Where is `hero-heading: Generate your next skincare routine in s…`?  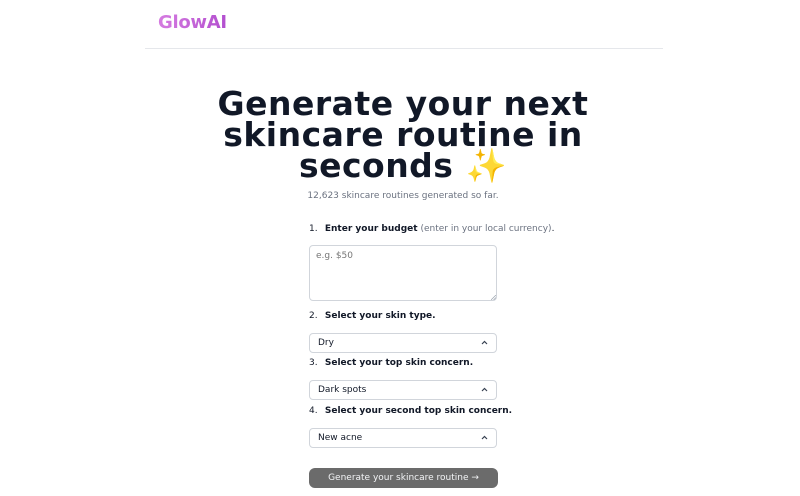 hero-heading: Generate your next skincare routine in s… is located at coordinates (403, 136).